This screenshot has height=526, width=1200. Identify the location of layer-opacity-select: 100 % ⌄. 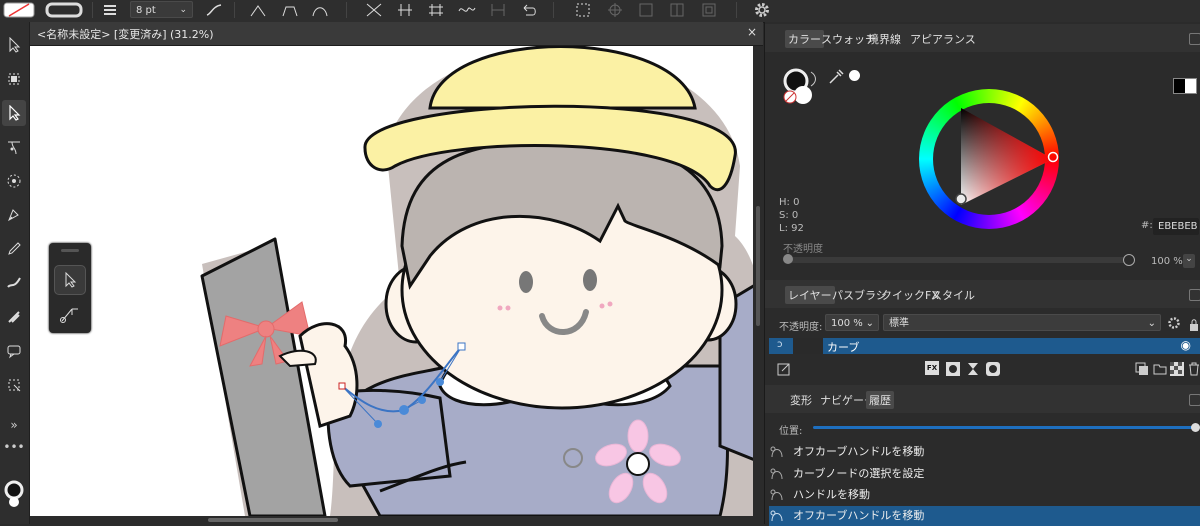
(852, 322).